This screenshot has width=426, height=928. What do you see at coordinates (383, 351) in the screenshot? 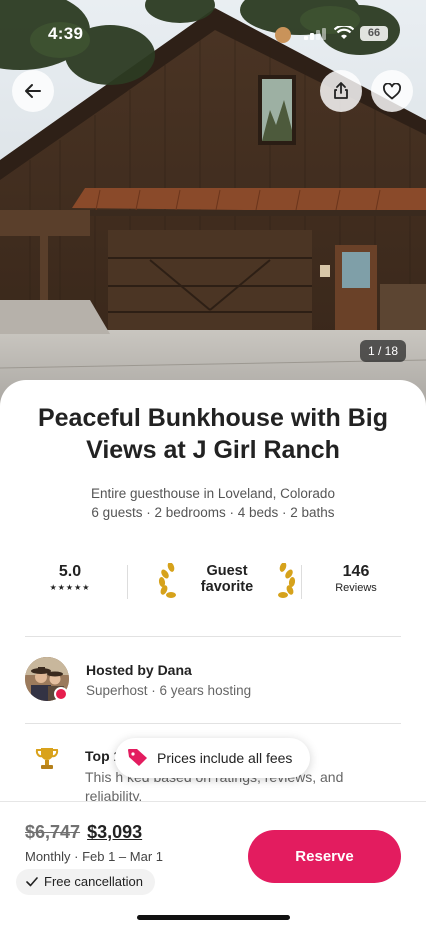
I see `photo-counter: 1 / 18` at bounding box center [383, 351].